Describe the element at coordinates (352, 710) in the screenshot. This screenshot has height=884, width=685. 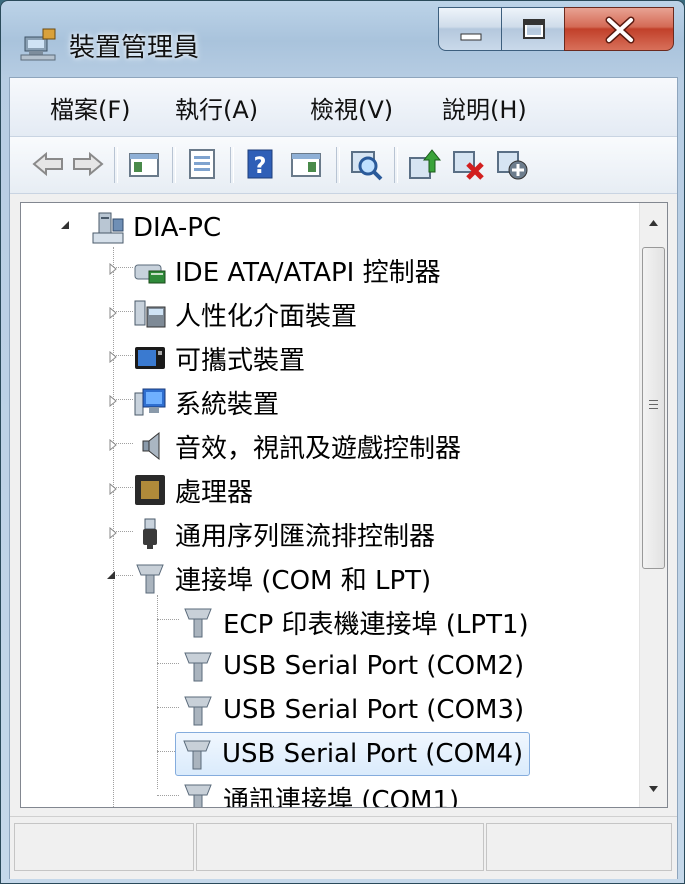
I see `tree-port-com3: USB Serial Port (COM3)` at that location.